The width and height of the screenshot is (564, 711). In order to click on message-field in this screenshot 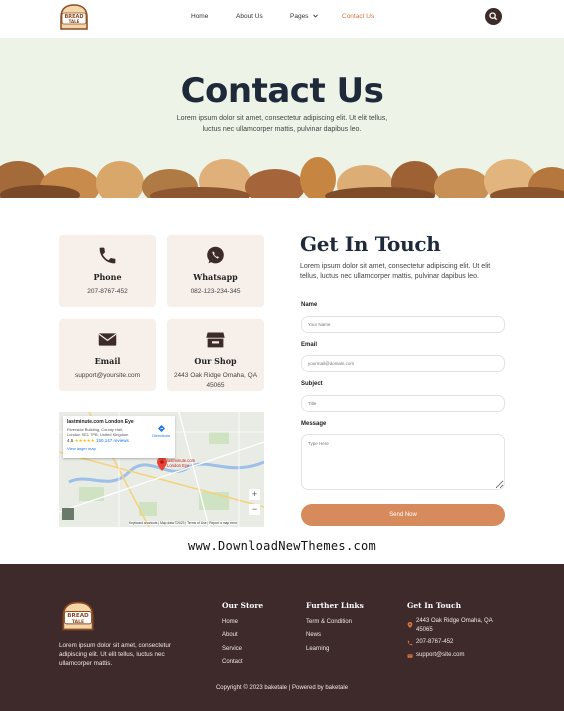, I will do `click(403, 462)`.